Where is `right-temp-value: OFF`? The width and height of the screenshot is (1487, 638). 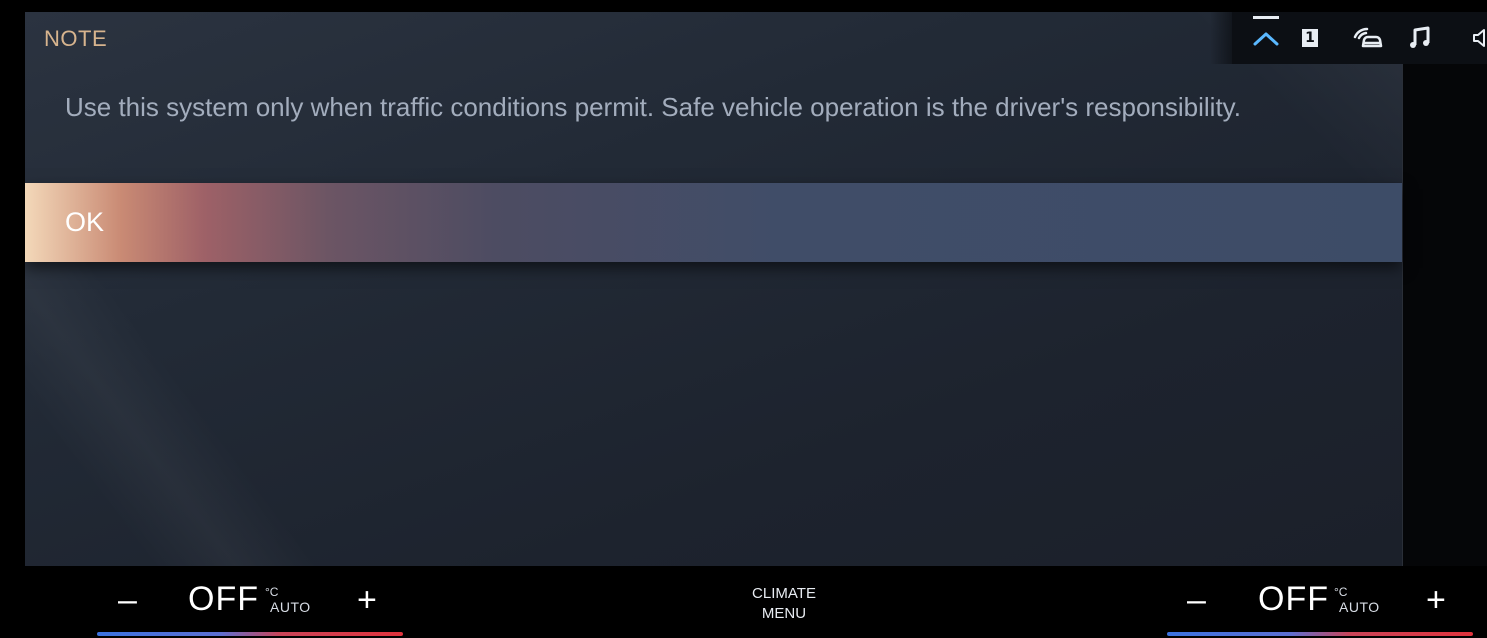 right-temp-value: OFF is located at coordinates (1293, 599).